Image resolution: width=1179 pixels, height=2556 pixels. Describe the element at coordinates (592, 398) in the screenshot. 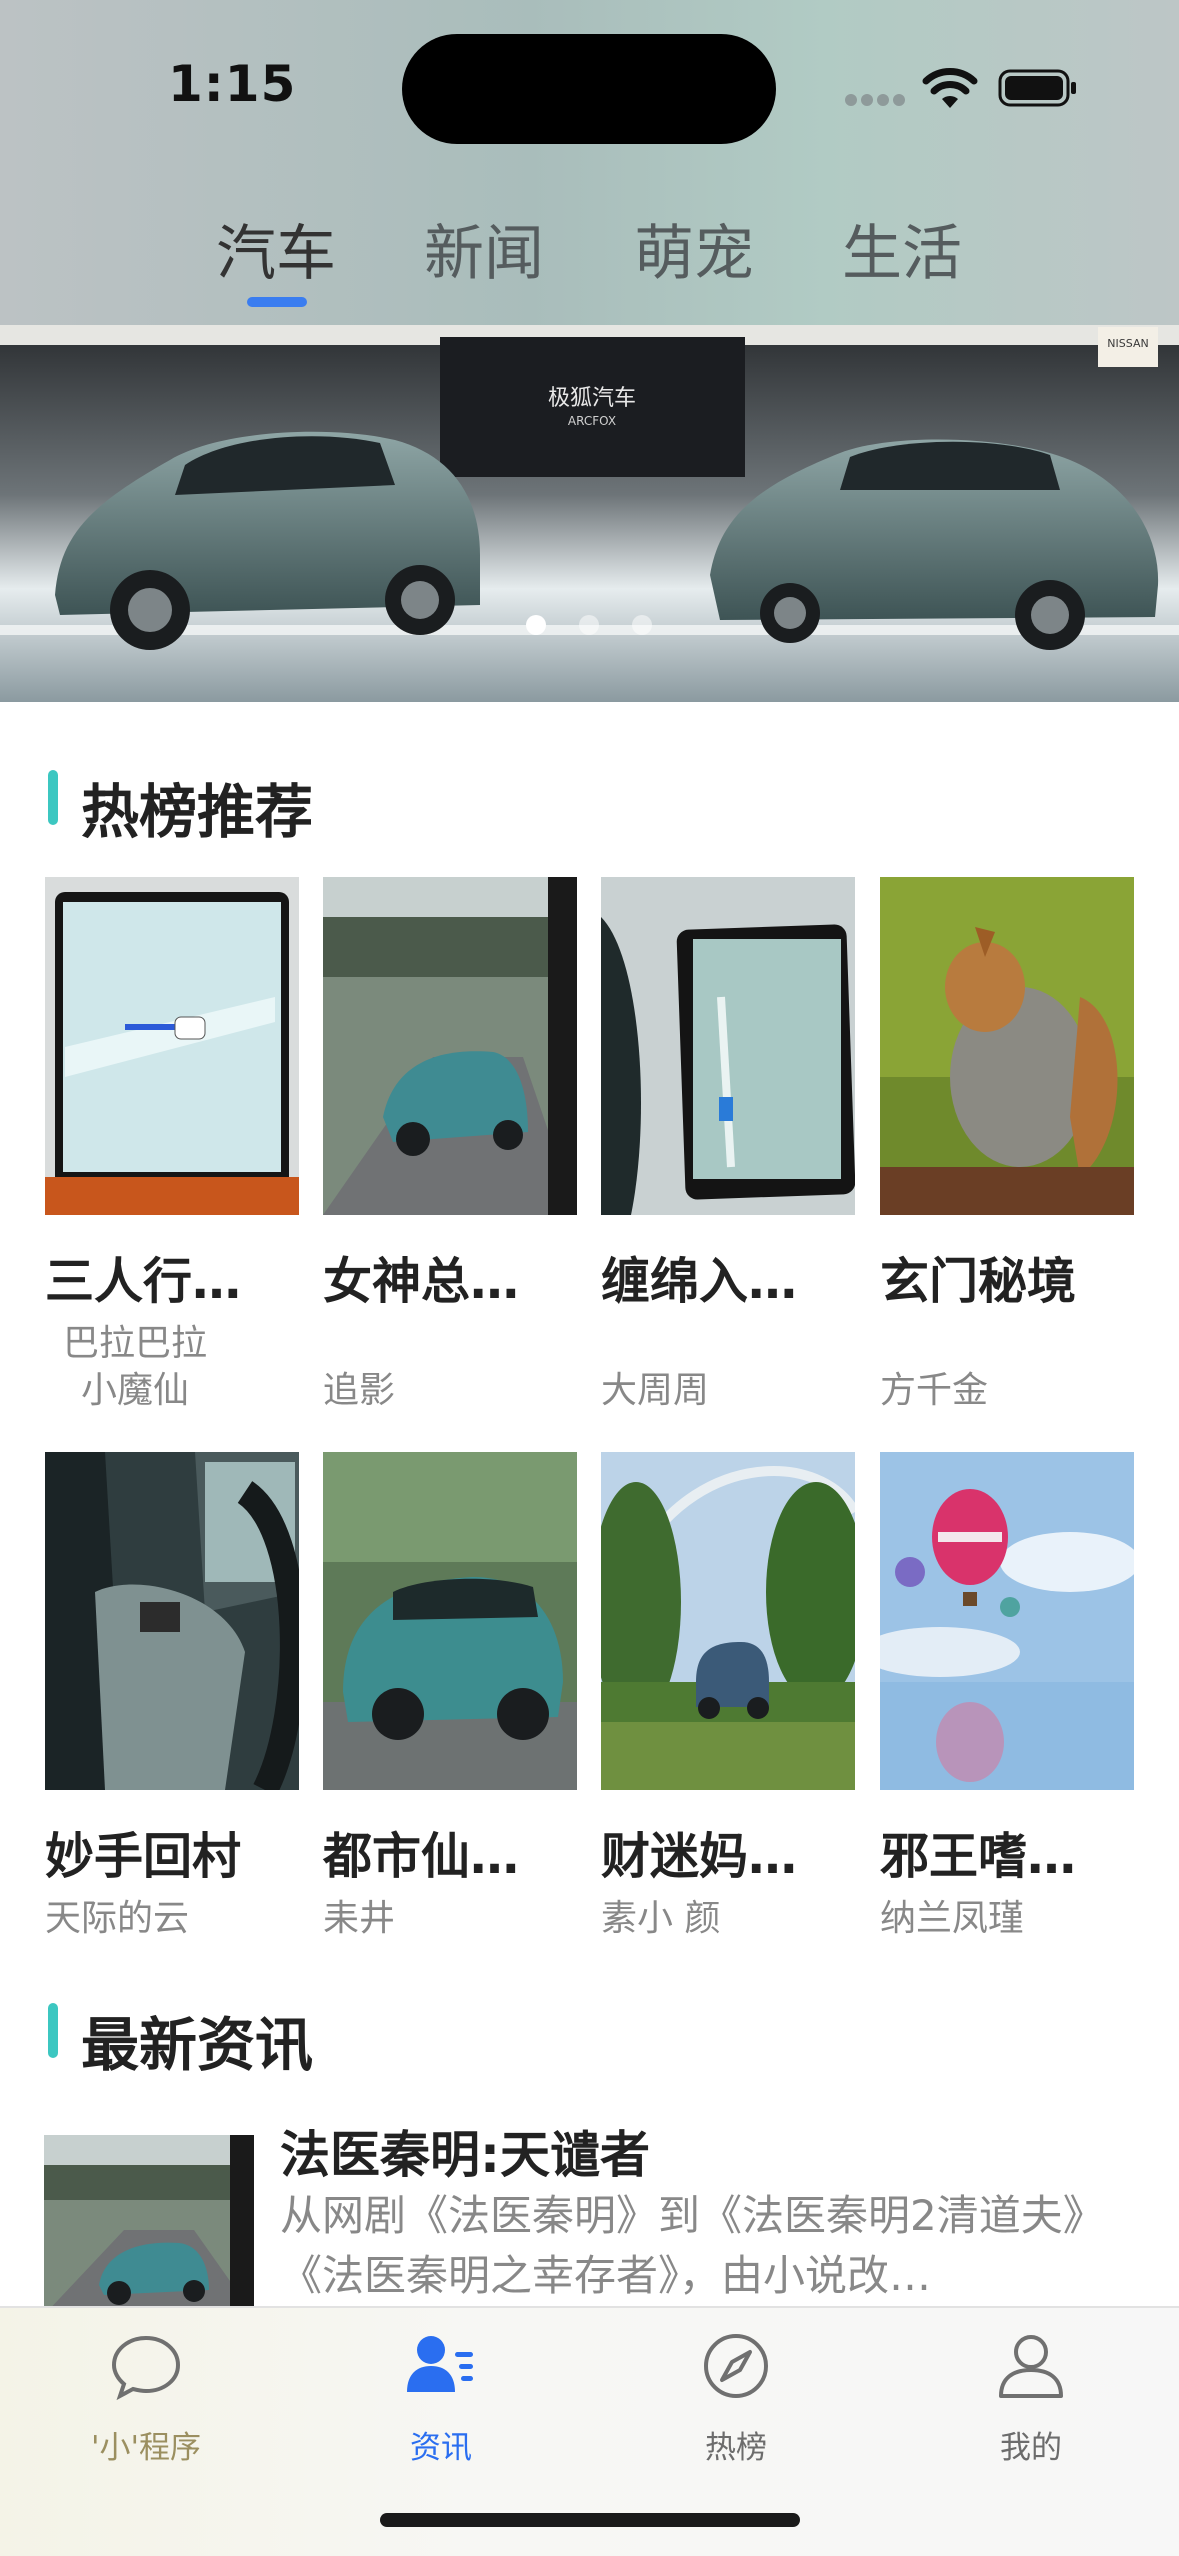

I see `banner-brand-text: 极狐汽车` at that location.